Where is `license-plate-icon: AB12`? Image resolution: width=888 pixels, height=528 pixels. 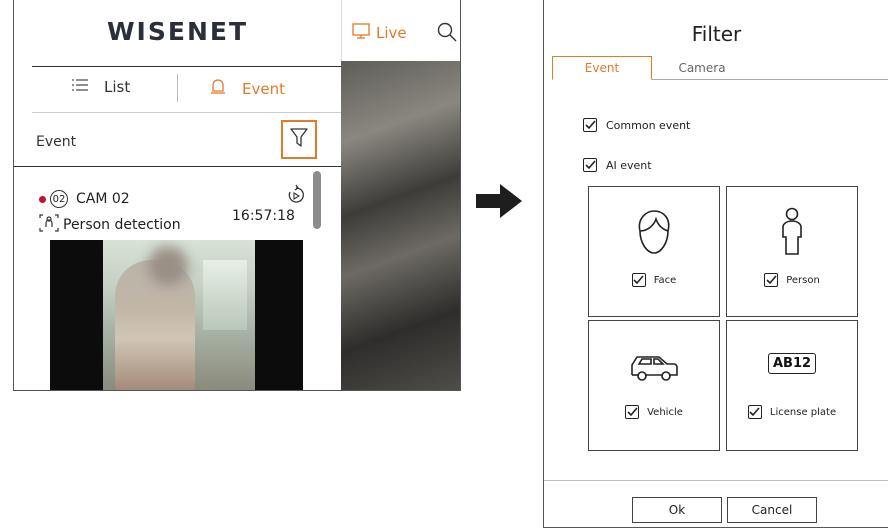 license-plate-icon: AB12 is located at coordinates (792, 363).